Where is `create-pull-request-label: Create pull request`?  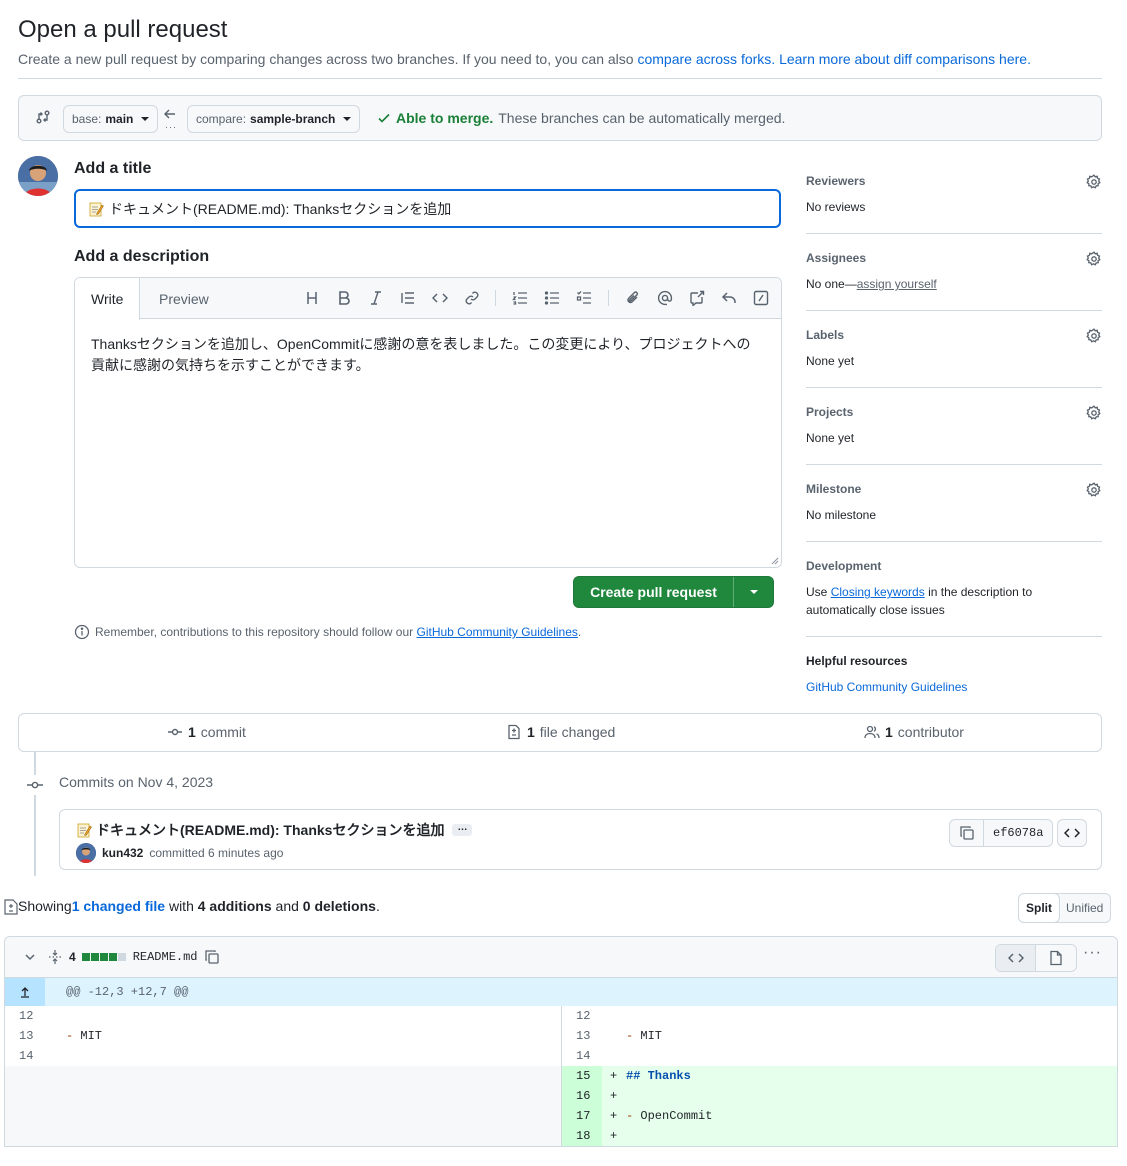 create-pull-request-label: Create pull request is located at coordinates (654, 592).